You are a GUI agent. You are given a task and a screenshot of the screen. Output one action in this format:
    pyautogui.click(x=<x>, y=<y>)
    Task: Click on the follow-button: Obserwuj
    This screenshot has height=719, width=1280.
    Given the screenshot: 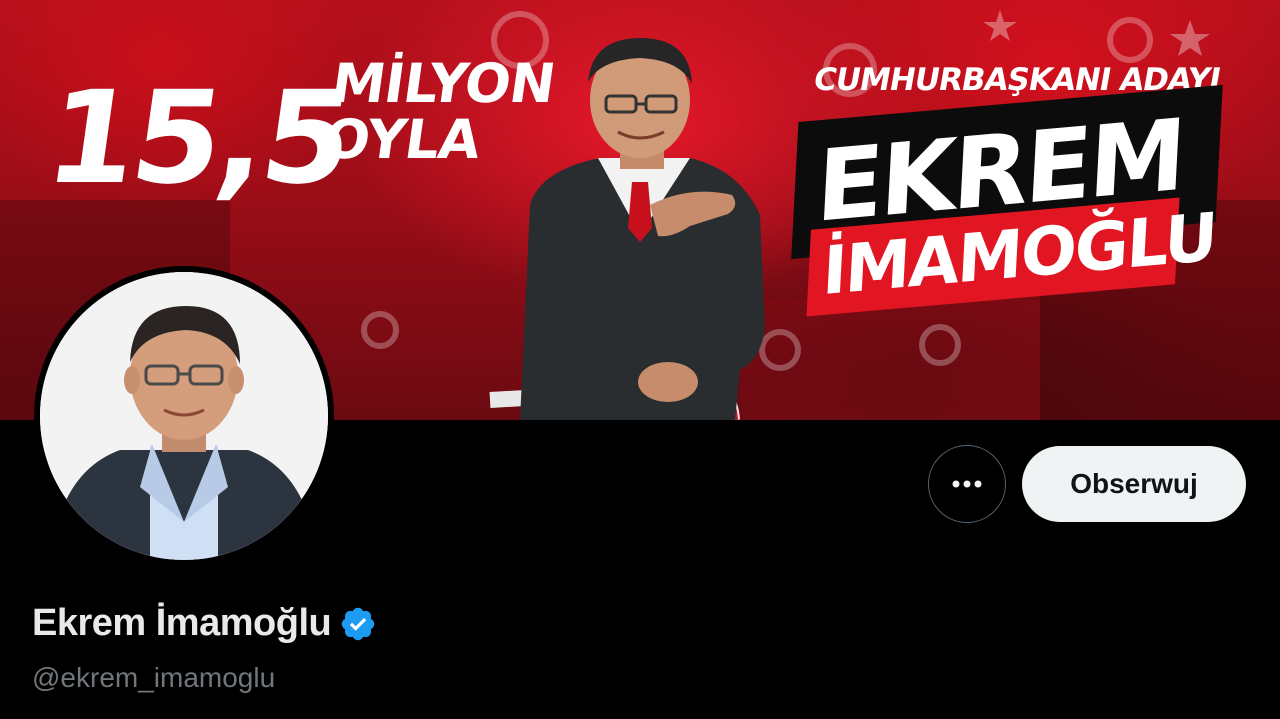 What is the action you would take?
    pyautogui.click(x=1134, y=484)
    